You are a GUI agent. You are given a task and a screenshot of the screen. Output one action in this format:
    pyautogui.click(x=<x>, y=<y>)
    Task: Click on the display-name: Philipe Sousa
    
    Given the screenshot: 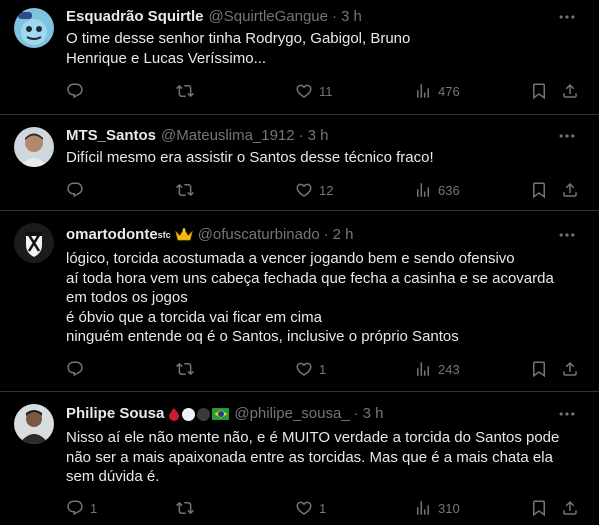 What is the action you would take?
    pyautogui.click(x=115, y=414)
    